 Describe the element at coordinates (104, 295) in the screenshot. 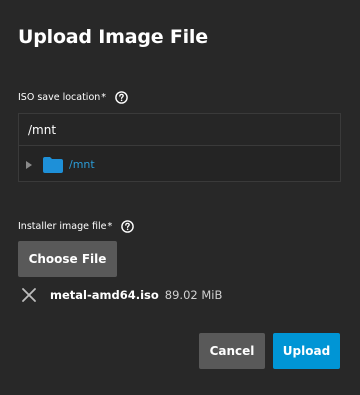

I see `file-name: metal-amd64.iso` at that location.